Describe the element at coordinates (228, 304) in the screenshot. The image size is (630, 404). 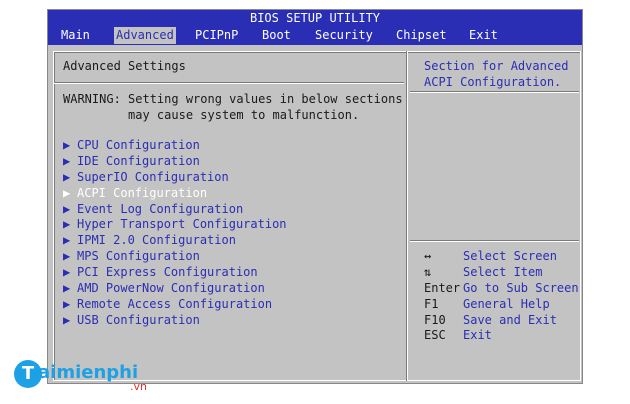
I see `menu-item-remote-access-configuration: ▶ Remote Access Configuration` at that location.